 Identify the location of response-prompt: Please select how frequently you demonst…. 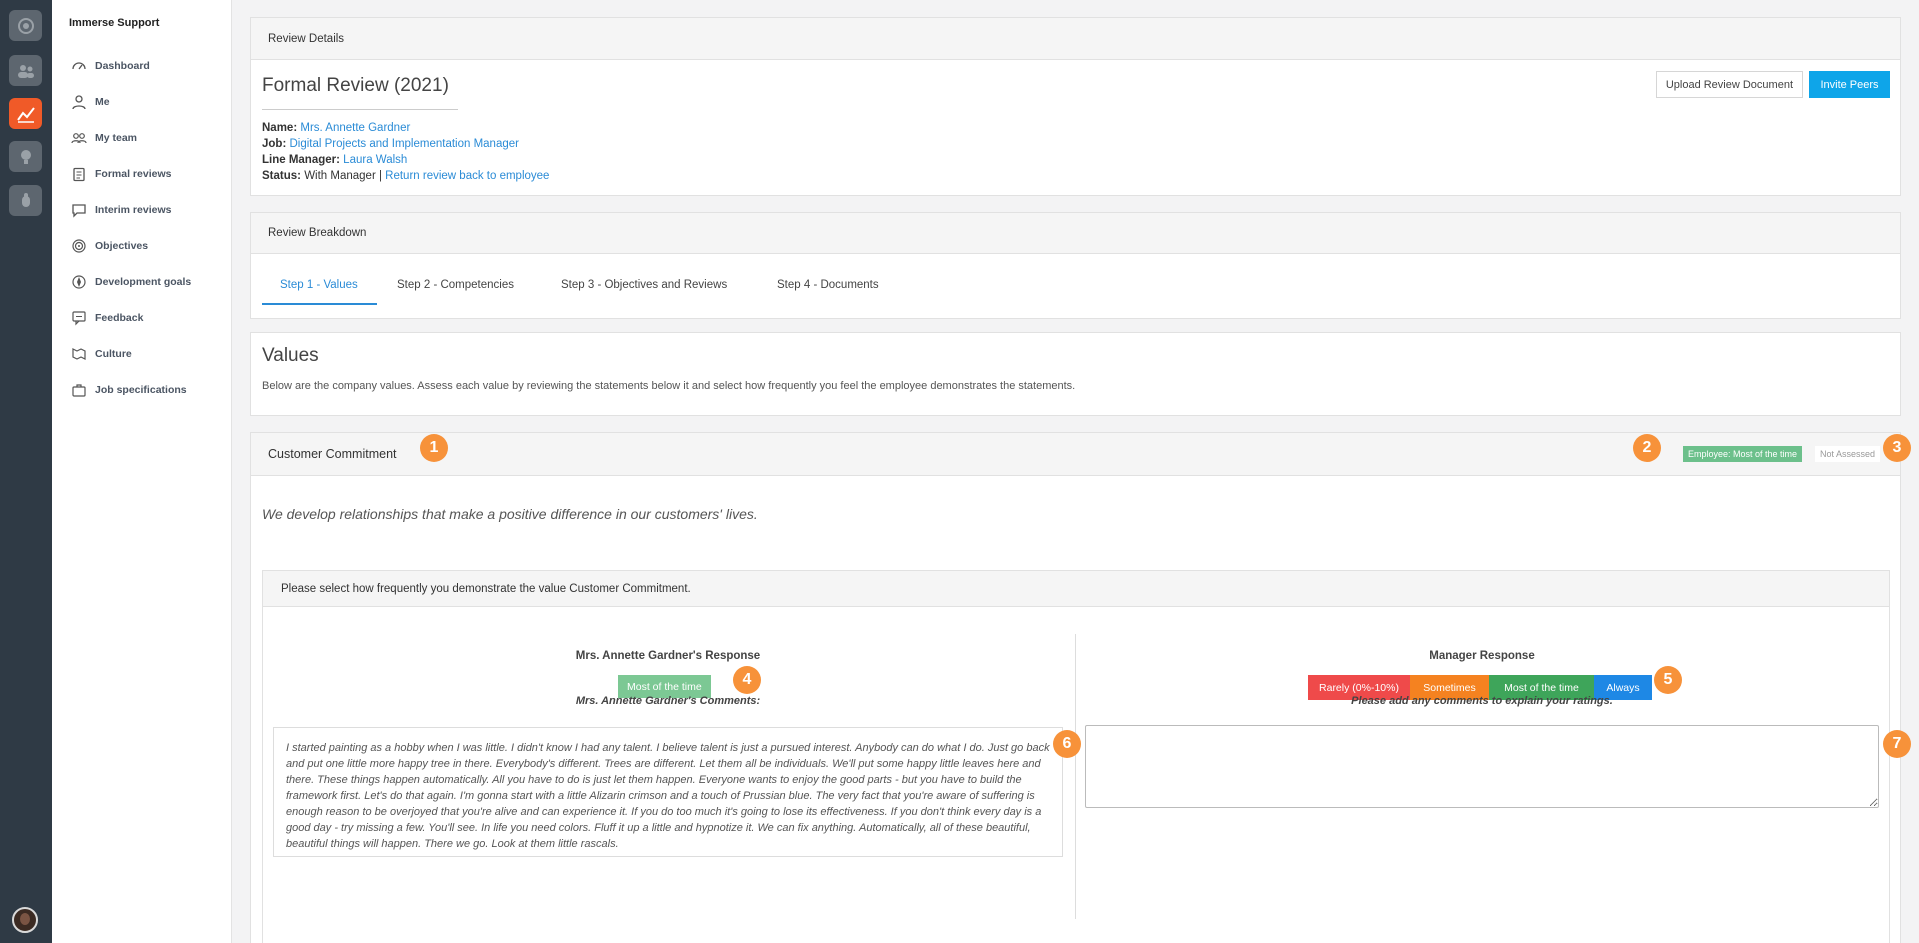
(1076, 589).